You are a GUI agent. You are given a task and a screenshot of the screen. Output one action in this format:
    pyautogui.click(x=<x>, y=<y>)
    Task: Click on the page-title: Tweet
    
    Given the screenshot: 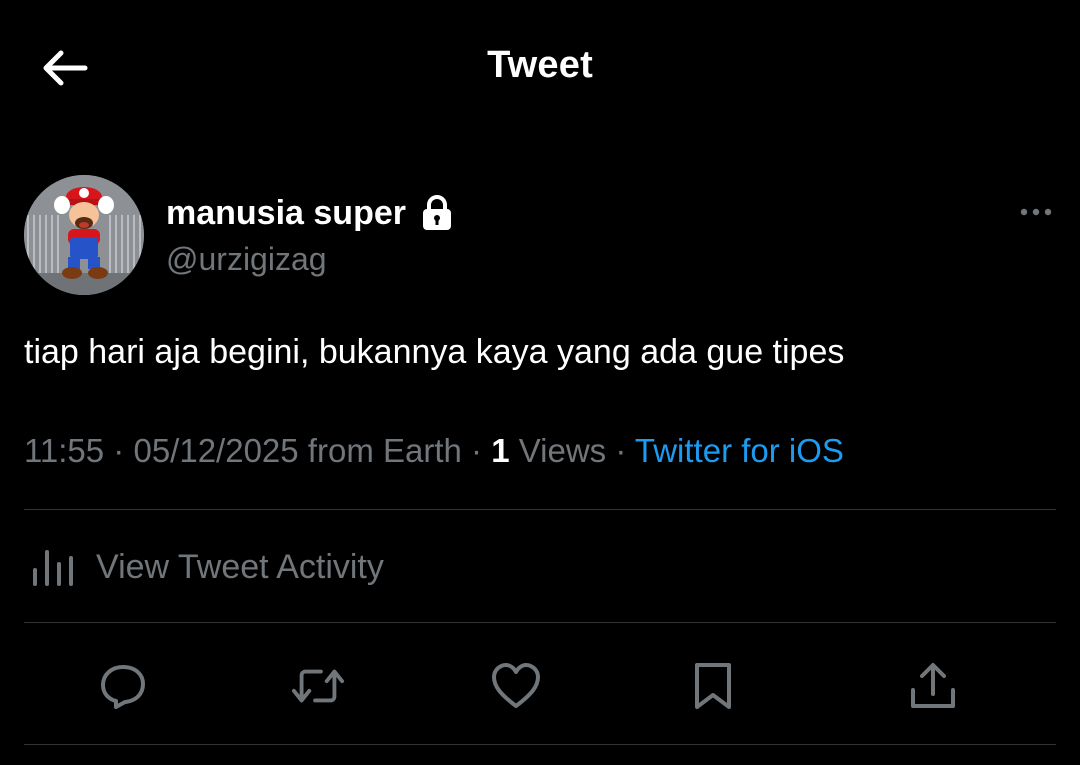 What is the action you would take?
    pyautogui.click(x=540, y=65)
    